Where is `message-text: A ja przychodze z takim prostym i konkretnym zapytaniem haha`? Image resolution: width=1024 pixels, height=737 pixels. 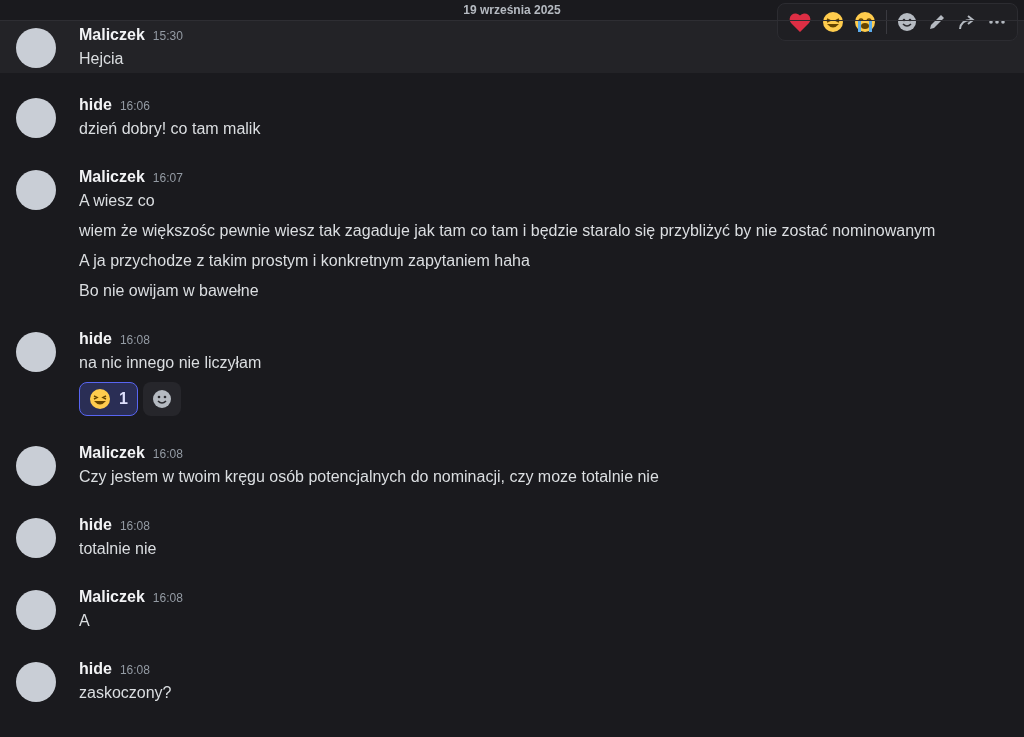
message-text: A ja przychodze z takim prostym i konkretnym zapytaniem haha is located at coordinates (305, 261).